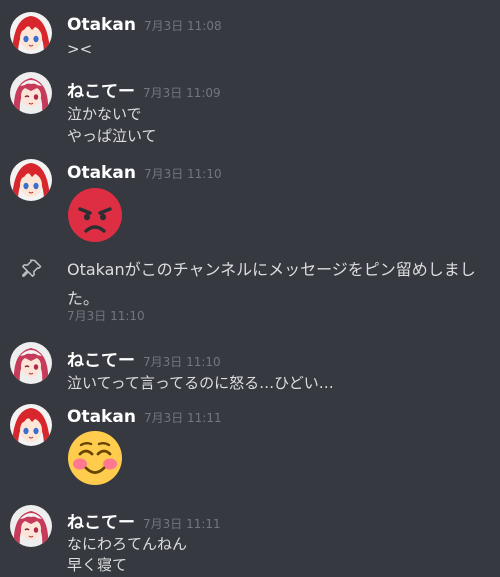  Describe the element at coordinates (127, 544) in the screenshot. I see `message-text: なにわろてんねん` at that location.